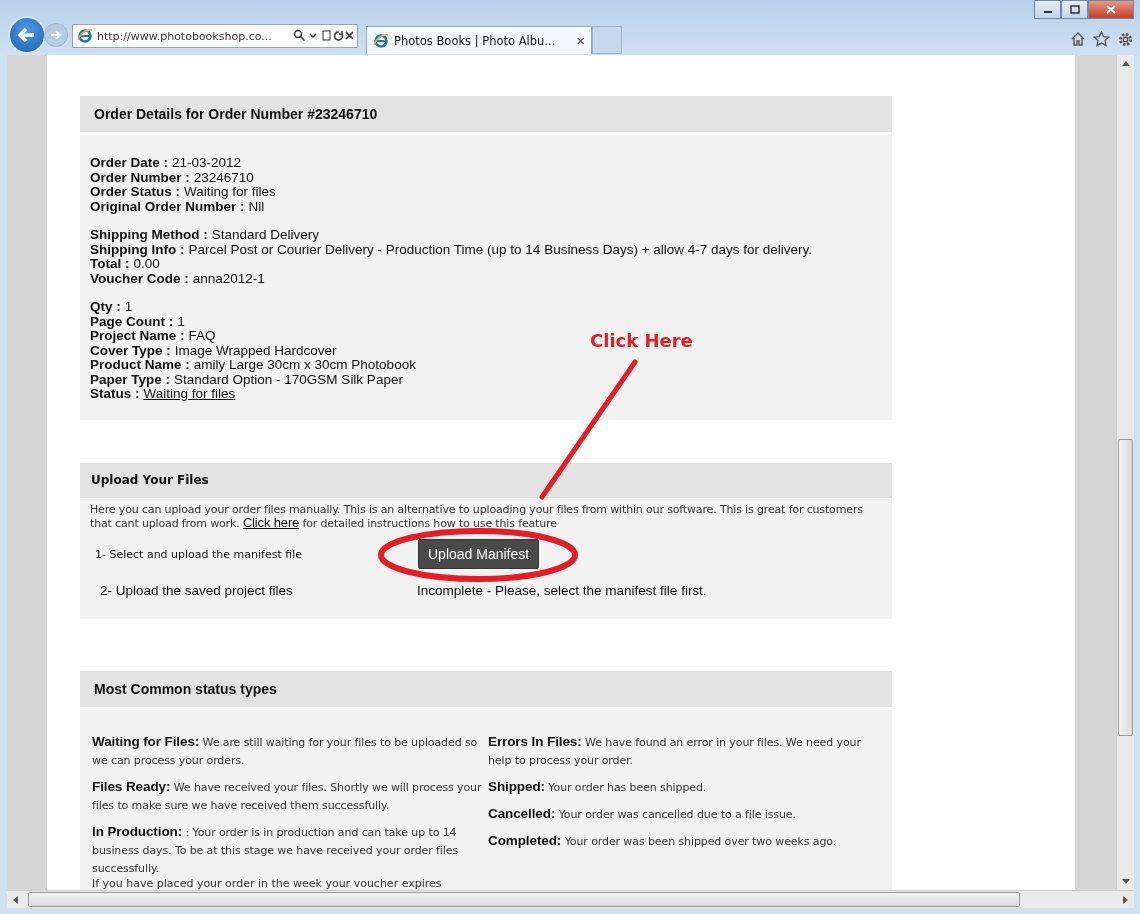  Describe the element at coordinates (570, 899) in the screenshot. I see `horizontal-scrollbar` at that location.